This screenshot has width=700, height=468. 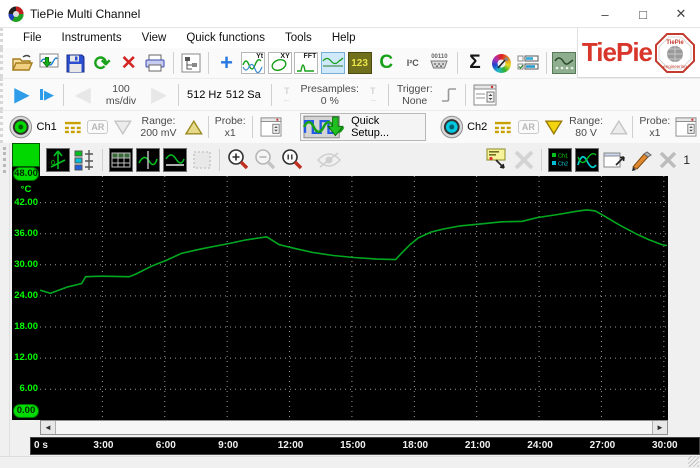 I want to click on sample-rate-readout: 512 Hz, so click(x=204, y=94).